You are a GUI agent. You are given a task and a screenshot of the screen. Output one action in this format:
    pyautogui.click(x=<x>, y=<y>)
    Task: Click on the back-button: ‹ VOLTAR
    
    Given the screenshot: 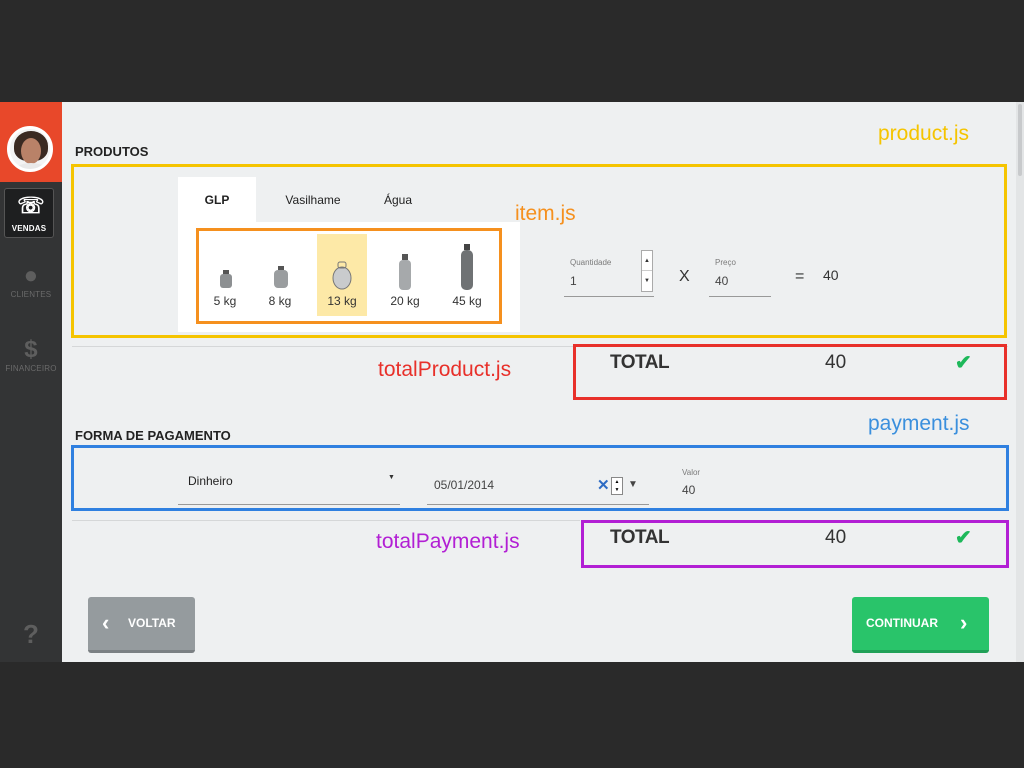 What is the action you would take?
    pyautogui.click(x=141, y=625)
    